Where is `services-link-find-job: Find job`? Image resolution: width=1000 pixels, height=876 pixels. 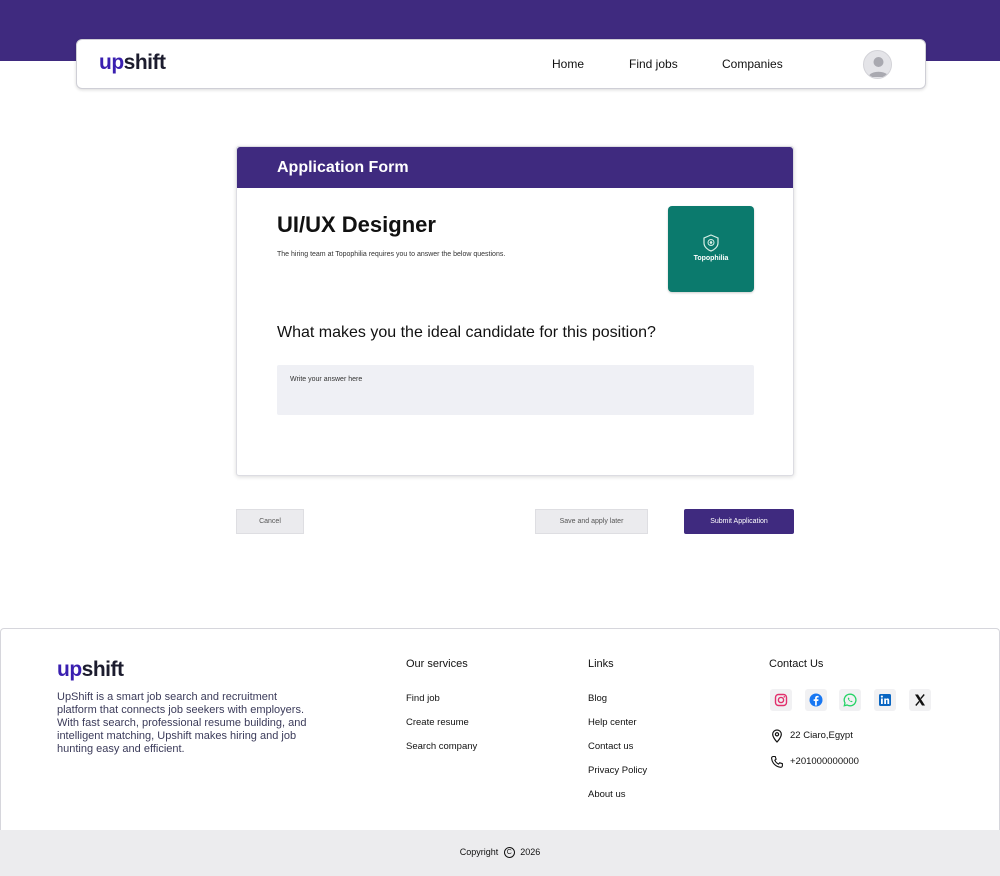
services-link-find-job: Find job is located at coordinates (423, 698).